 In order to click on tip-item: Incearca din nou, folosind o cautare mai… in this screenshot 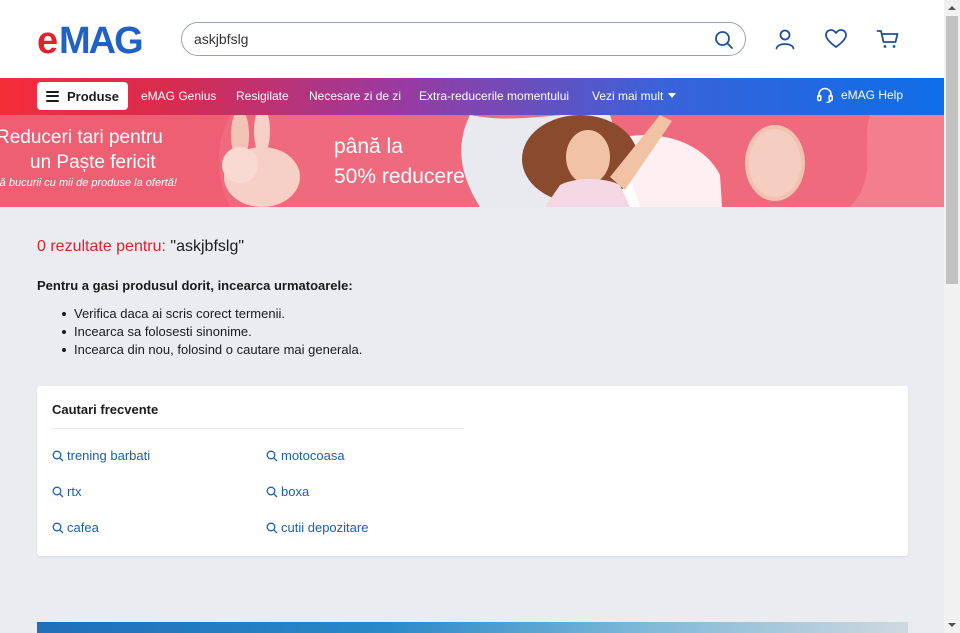, I will do `click(212, 349)`.